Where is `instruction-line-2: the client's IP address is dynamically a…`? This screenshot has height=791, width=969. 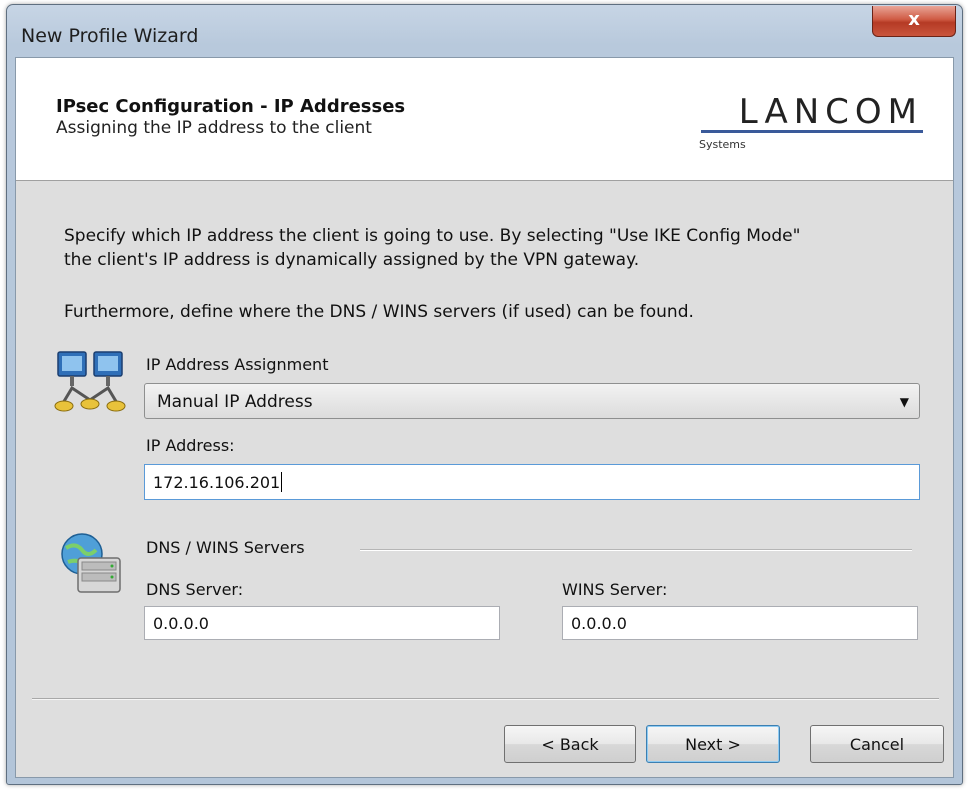
instruction-line-2: the client's IP address is dynamically a… is located at coordinates (352, 260).